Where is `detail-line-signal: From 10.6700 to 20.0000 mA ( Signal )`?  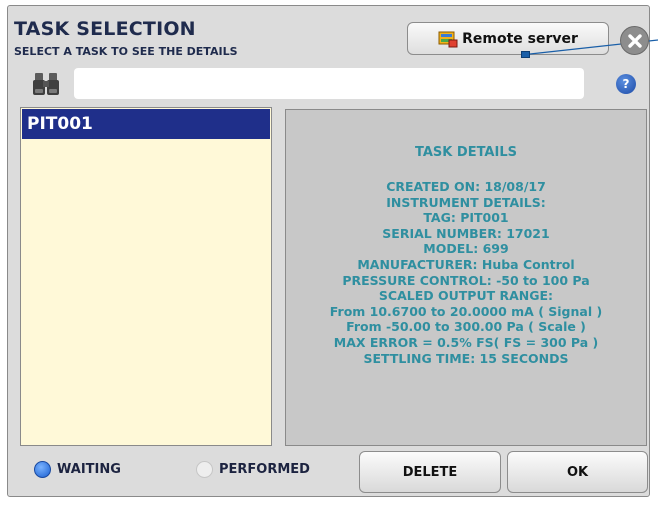 detail-line-signal: From 10.6700 to 20.0000 mA ( Signal ) is located at coordinates (466, 311).